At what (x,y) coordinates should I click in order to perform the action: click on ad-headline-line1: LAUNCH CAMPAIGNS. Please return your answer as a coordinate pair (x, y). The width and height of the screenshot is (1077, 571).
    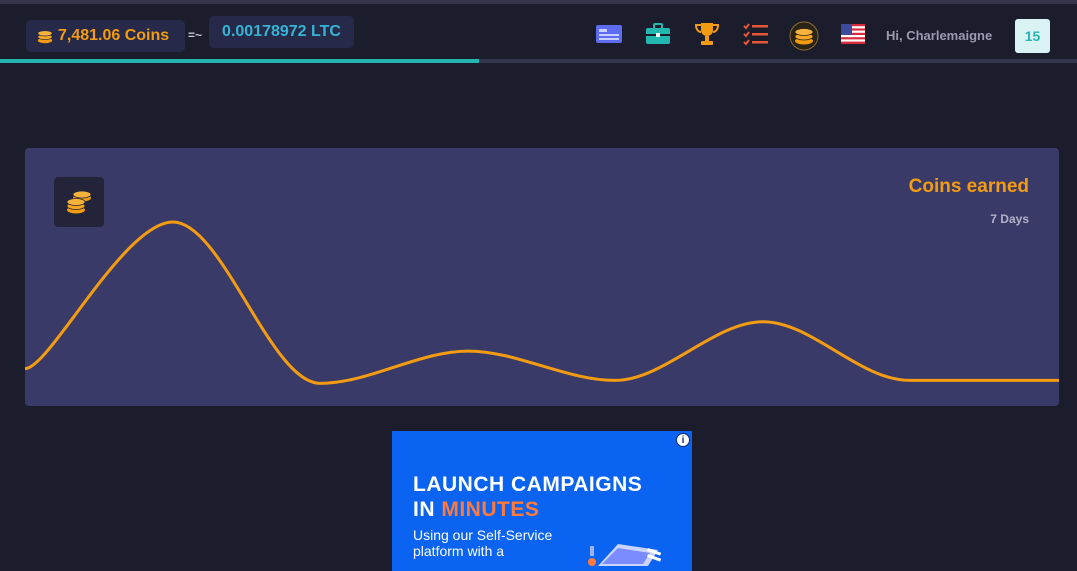
    Looking at the image, I should click on (528, 484).